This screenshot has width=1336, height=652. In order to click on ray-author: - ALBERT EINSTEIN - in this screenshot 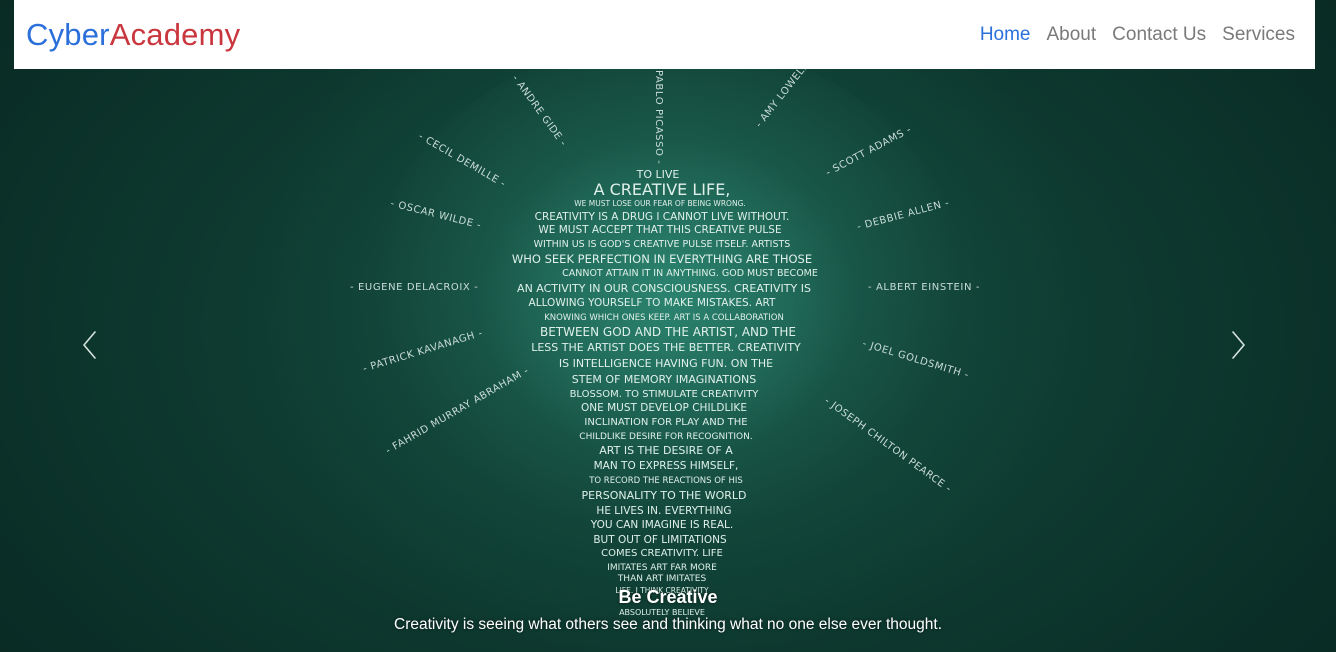, I will do `click(924, 287)`.